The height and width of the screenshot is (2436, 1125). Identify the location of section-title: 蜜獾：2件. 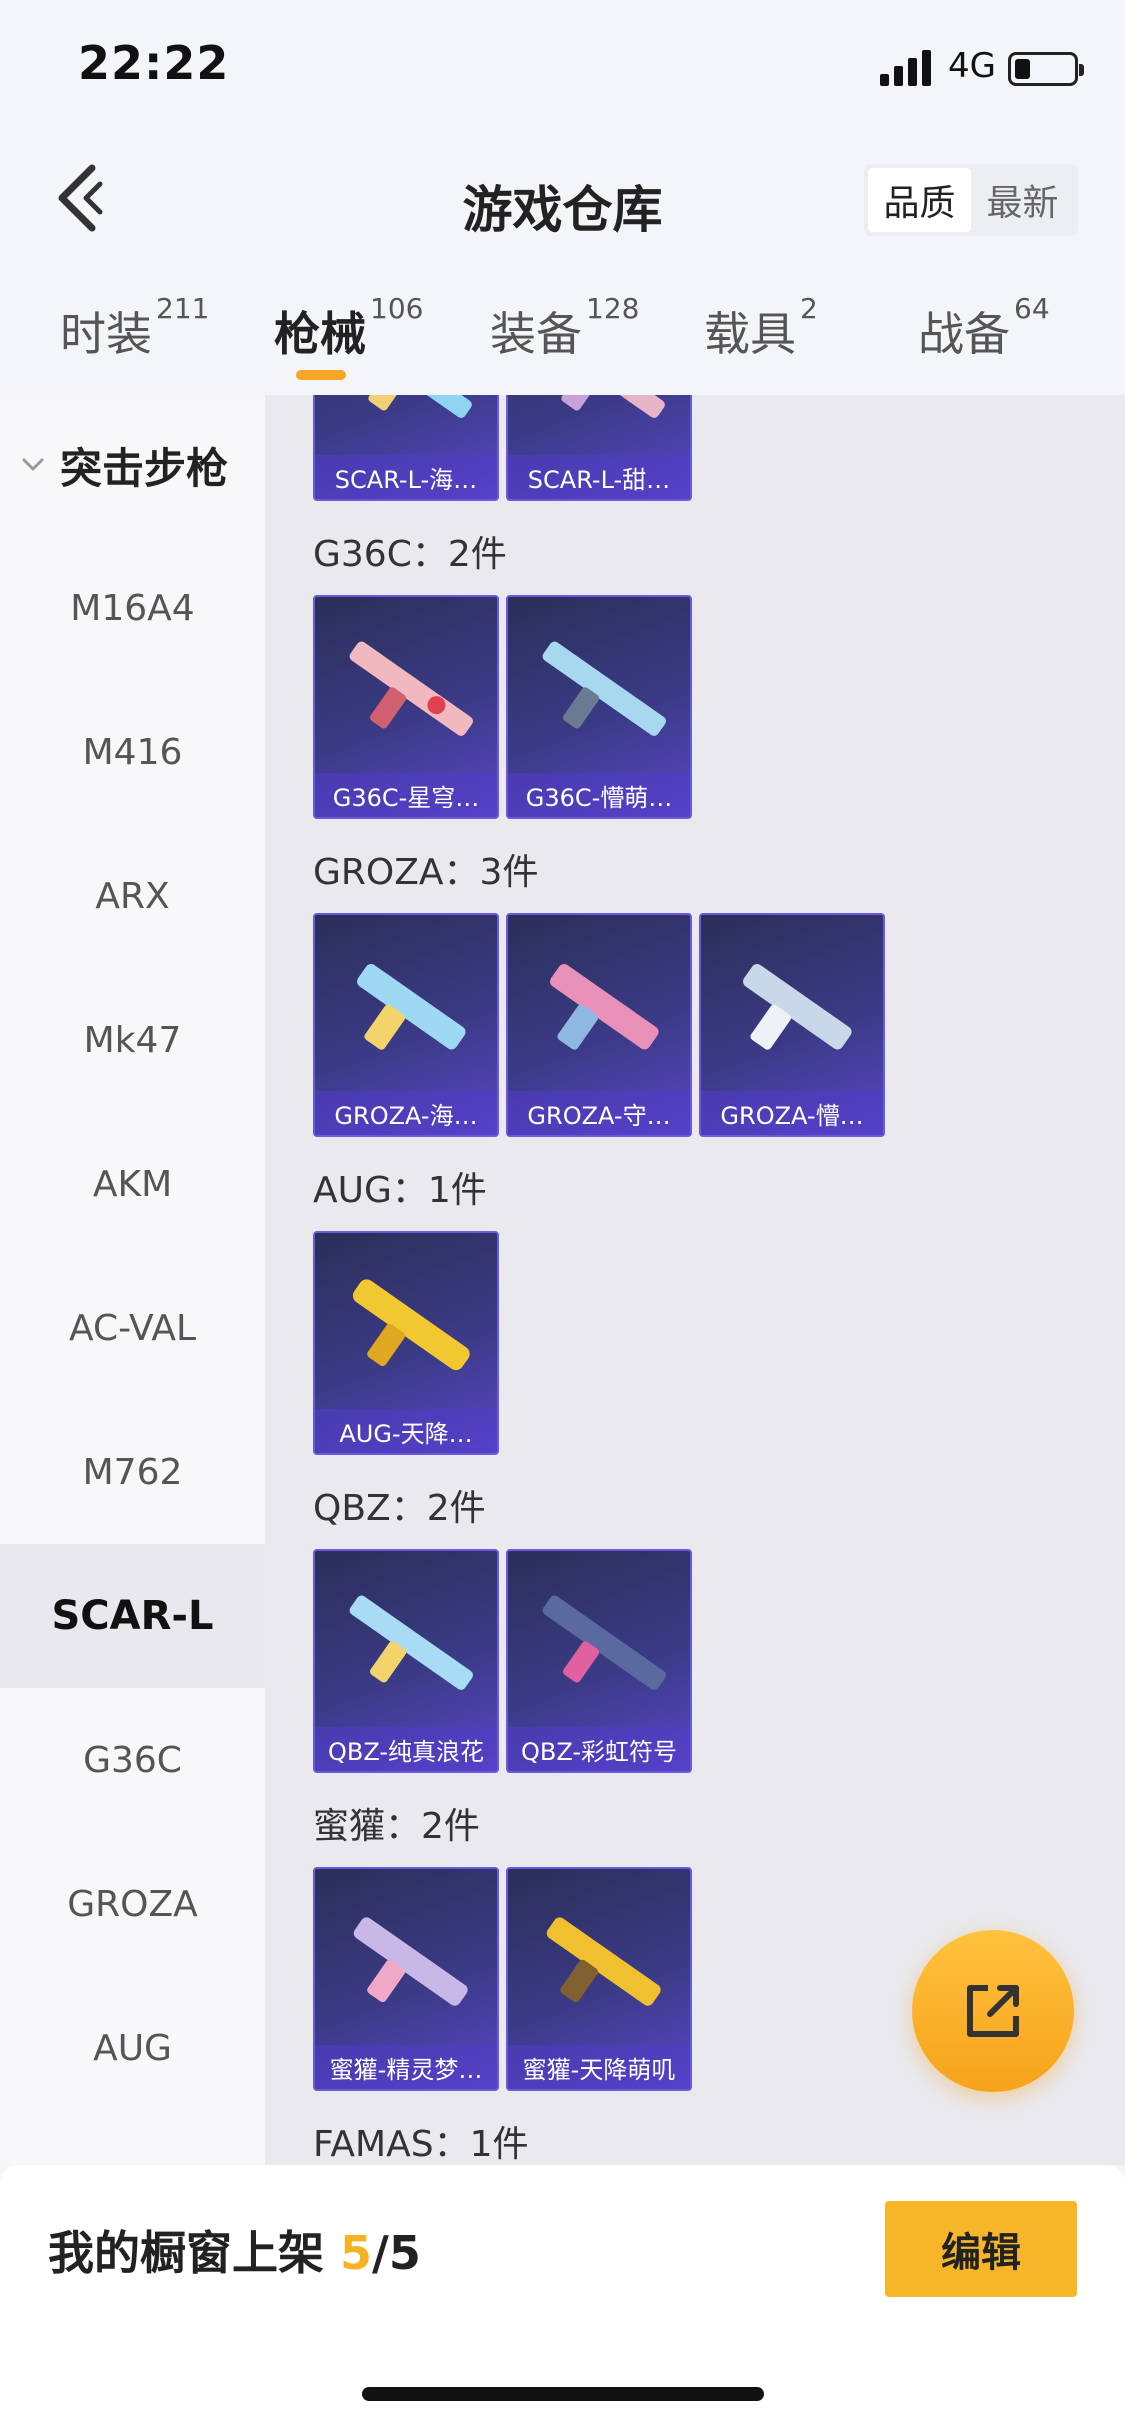
(396, 1826).